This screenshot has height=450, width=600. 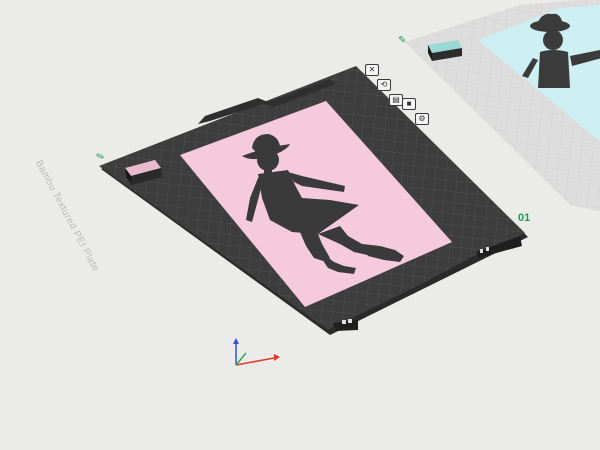 I want to click on plate-edit-icon: ✎, so click(x=101, y=157).